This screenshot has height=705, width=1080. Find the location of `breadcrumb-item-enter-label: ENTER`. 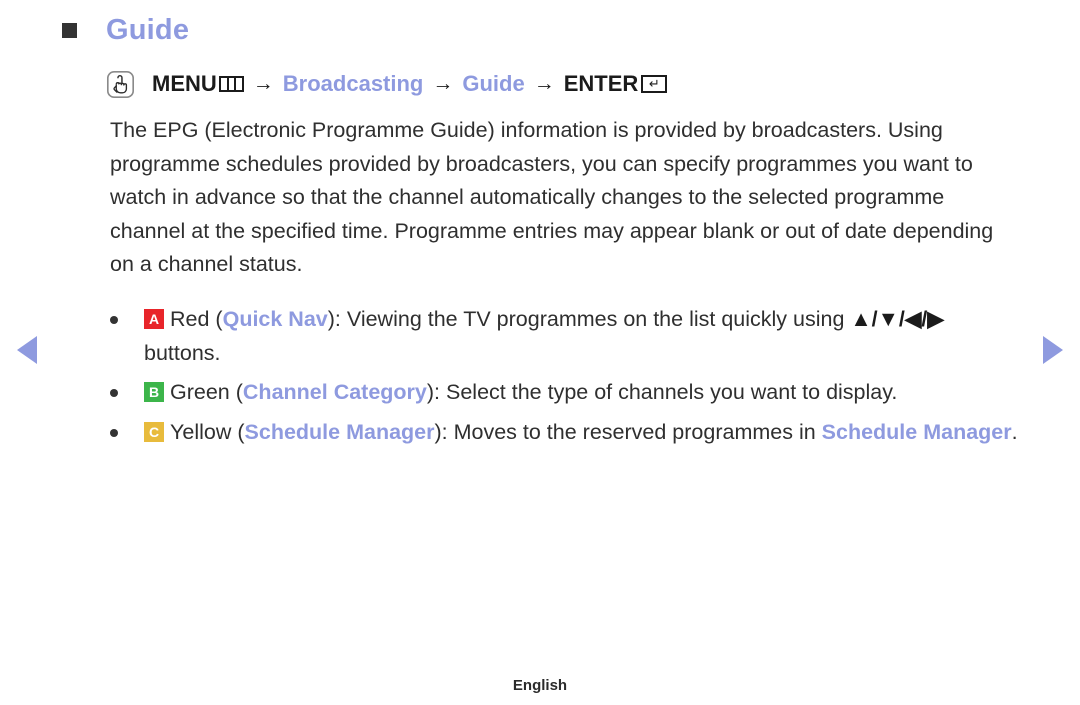

breadcrumb-item-enter-label: ENTER is located at coordinates (601, 83).